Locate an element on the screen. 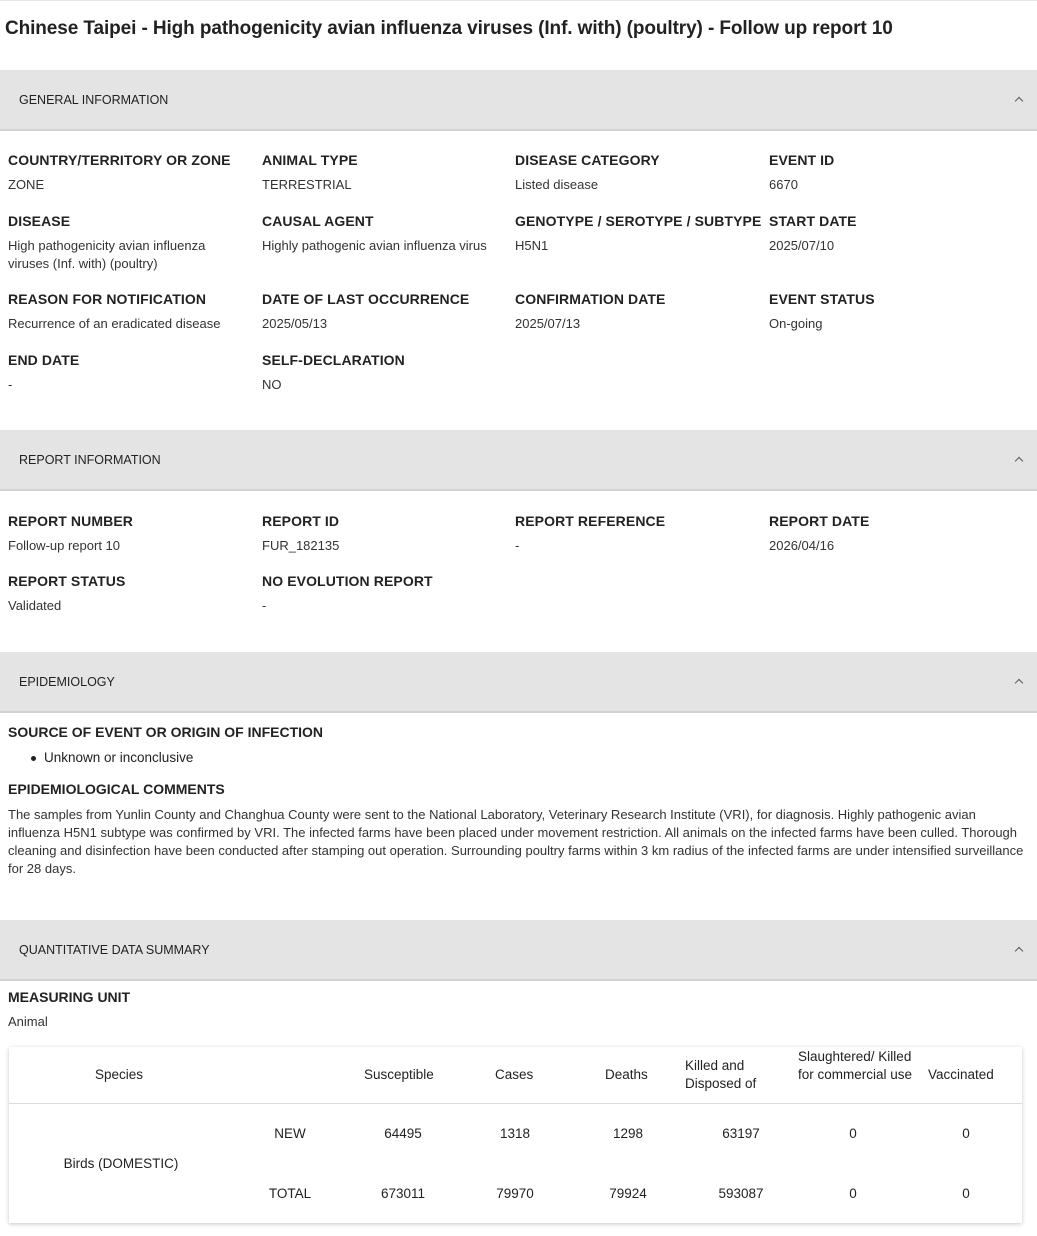 This screenshot has height=1236, width=1037. cell-deaths: 79924 is located at coordinates (628, 1193).